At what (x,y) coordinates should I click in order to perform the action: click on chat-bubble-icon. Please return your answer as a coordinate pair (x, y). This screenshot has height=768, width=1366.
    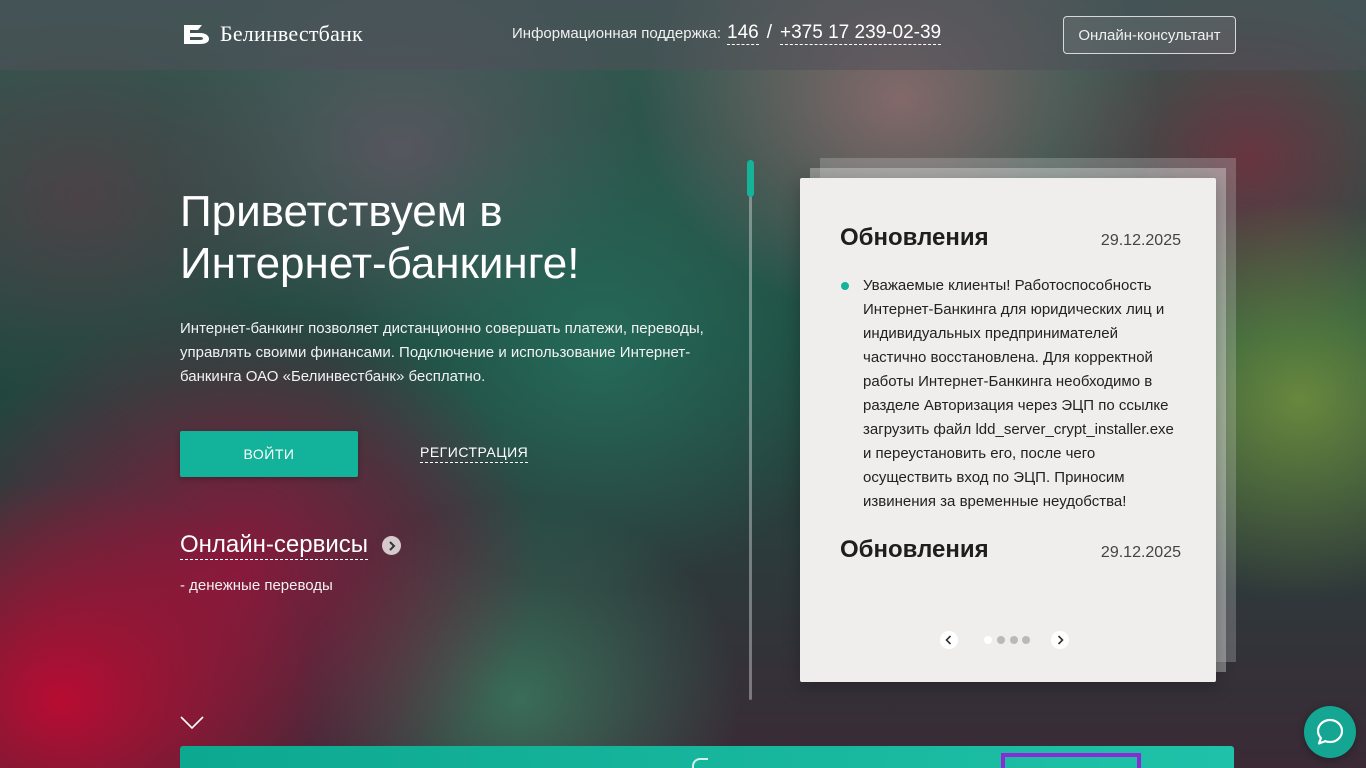
    Looking at the image, I should click on (1330, 731).